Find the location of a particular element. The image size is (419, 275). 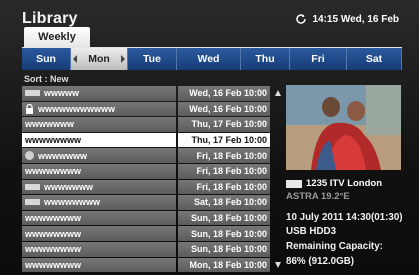

day-tab-mon: Mon is located at coordinates (99, 59).